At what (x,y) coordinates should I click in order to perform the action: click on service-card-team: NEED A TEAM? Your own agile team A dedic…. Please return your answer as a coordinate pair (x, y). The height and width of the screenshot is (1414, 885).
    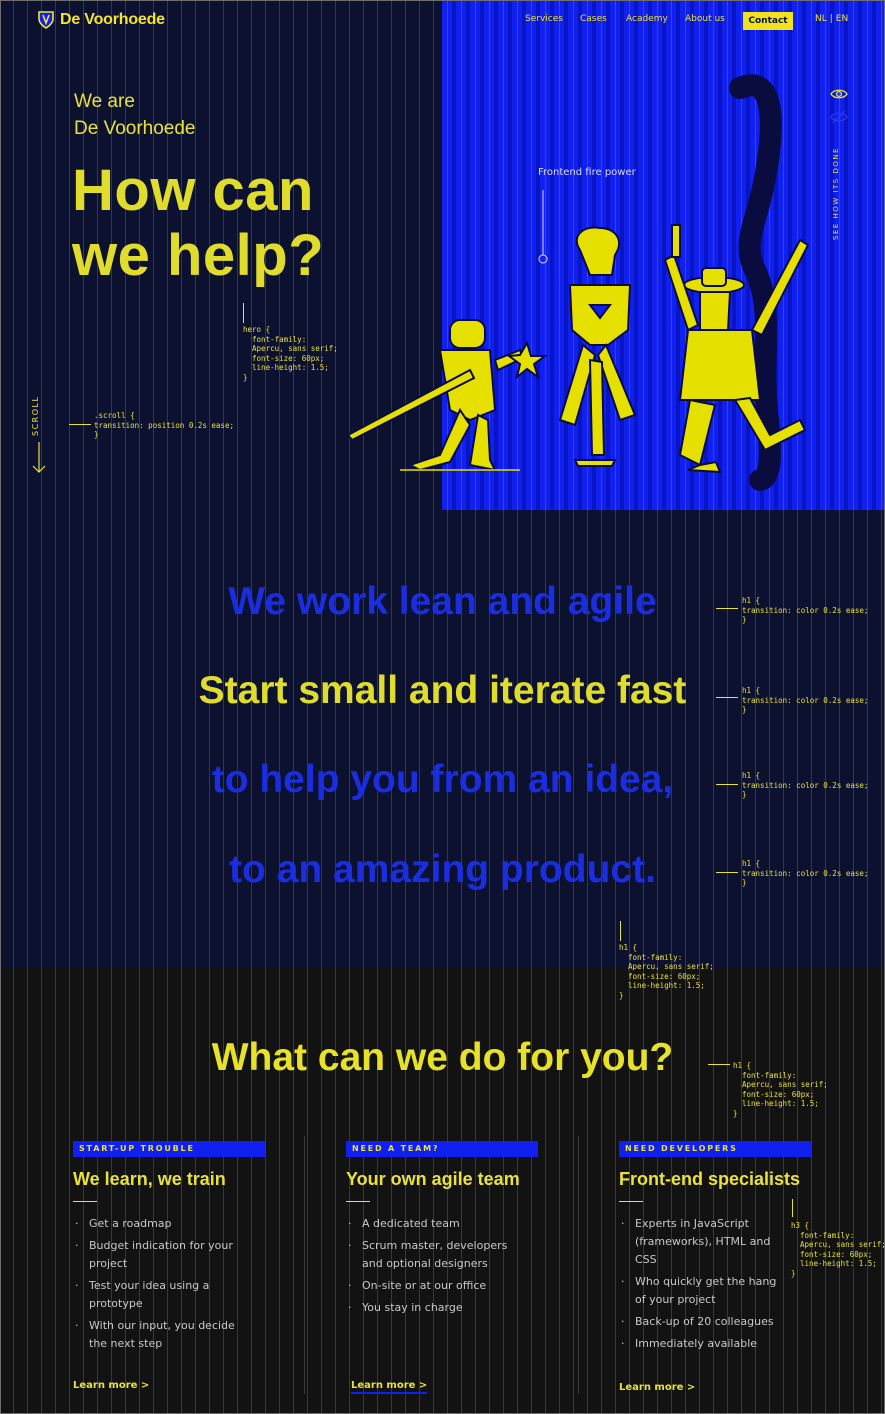
    Looking at the image, I should click on (458, 1228).